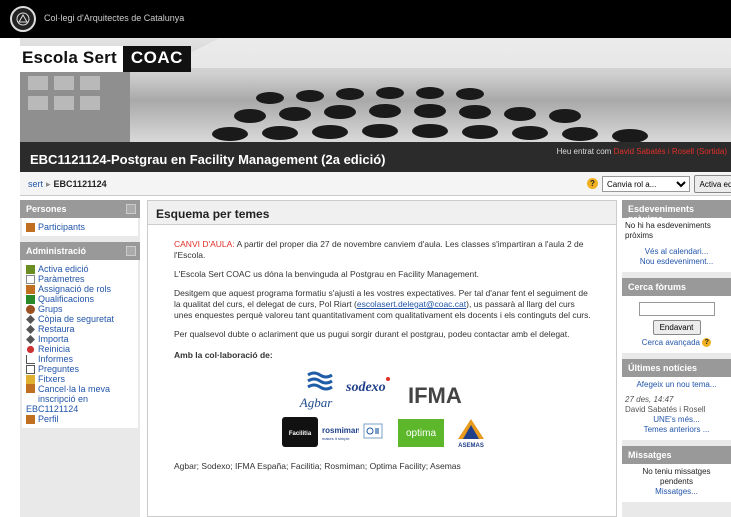 Image resolution: width=731 pixels, height=517 pixels. Describe the element at coordinates (80, 251) in the screenshot. I see `admin-block-header: Administració` at that location.